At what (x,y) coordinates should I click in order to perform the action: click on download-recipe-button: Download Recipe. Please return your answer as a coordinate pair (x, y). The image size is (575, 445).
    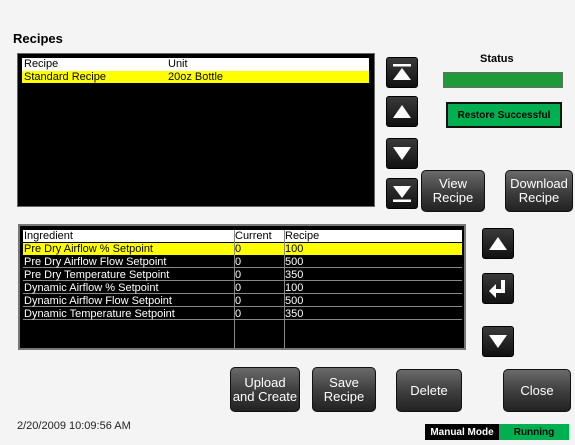
    Looking at the image, I should click on (539, 191).